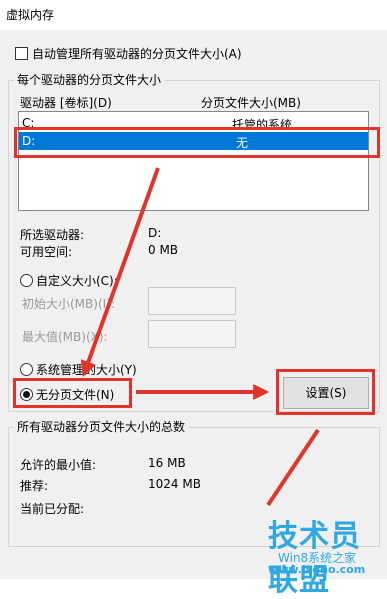  I want to click on current-label: 当前已分配:, so click(52, 509).